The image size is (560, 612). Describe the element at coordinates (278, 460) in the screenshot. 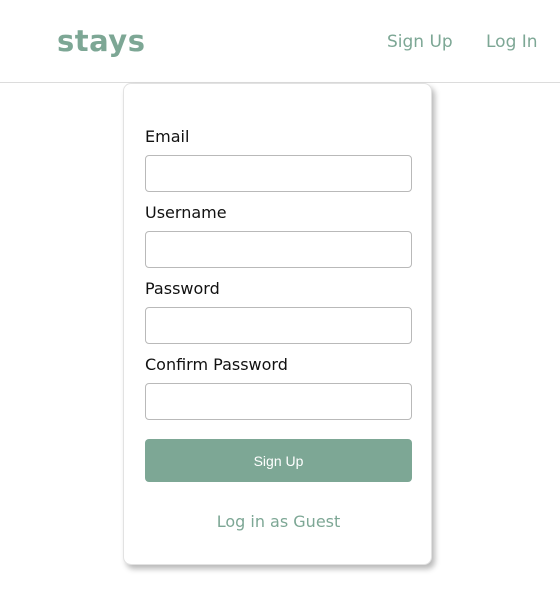

I see `sign-up-button: Sign Up` at that location.